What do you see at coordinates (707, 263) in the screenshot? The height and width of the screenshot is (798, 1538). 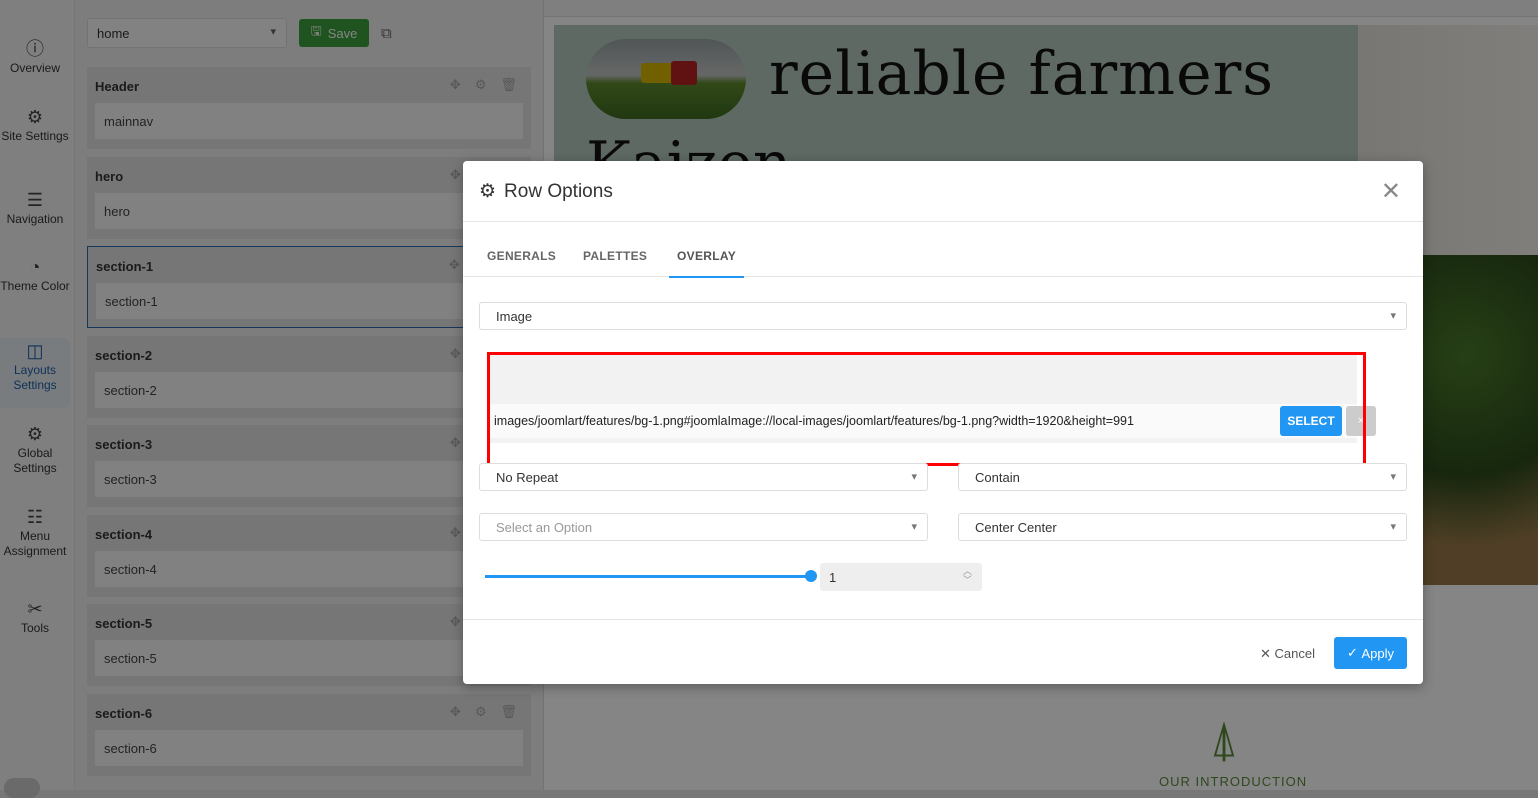 I see `tab-overlay: OVERLAY` at bounding box center [707, 263].